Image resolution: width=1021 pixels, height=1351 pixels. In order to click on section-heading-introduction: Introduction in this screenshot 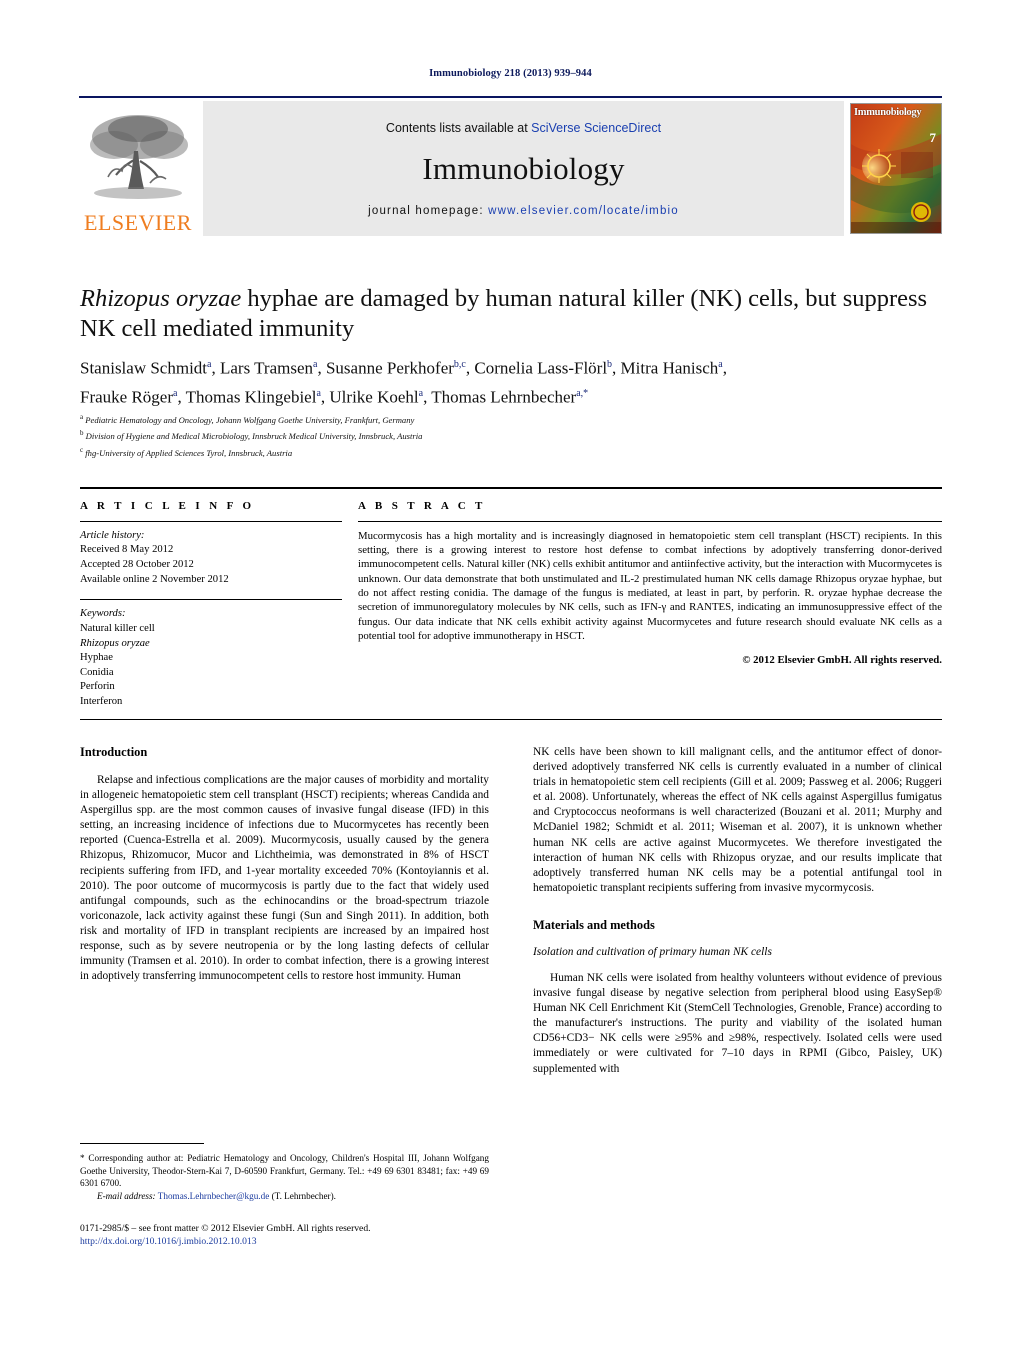, I will do `click(114, 752)`.